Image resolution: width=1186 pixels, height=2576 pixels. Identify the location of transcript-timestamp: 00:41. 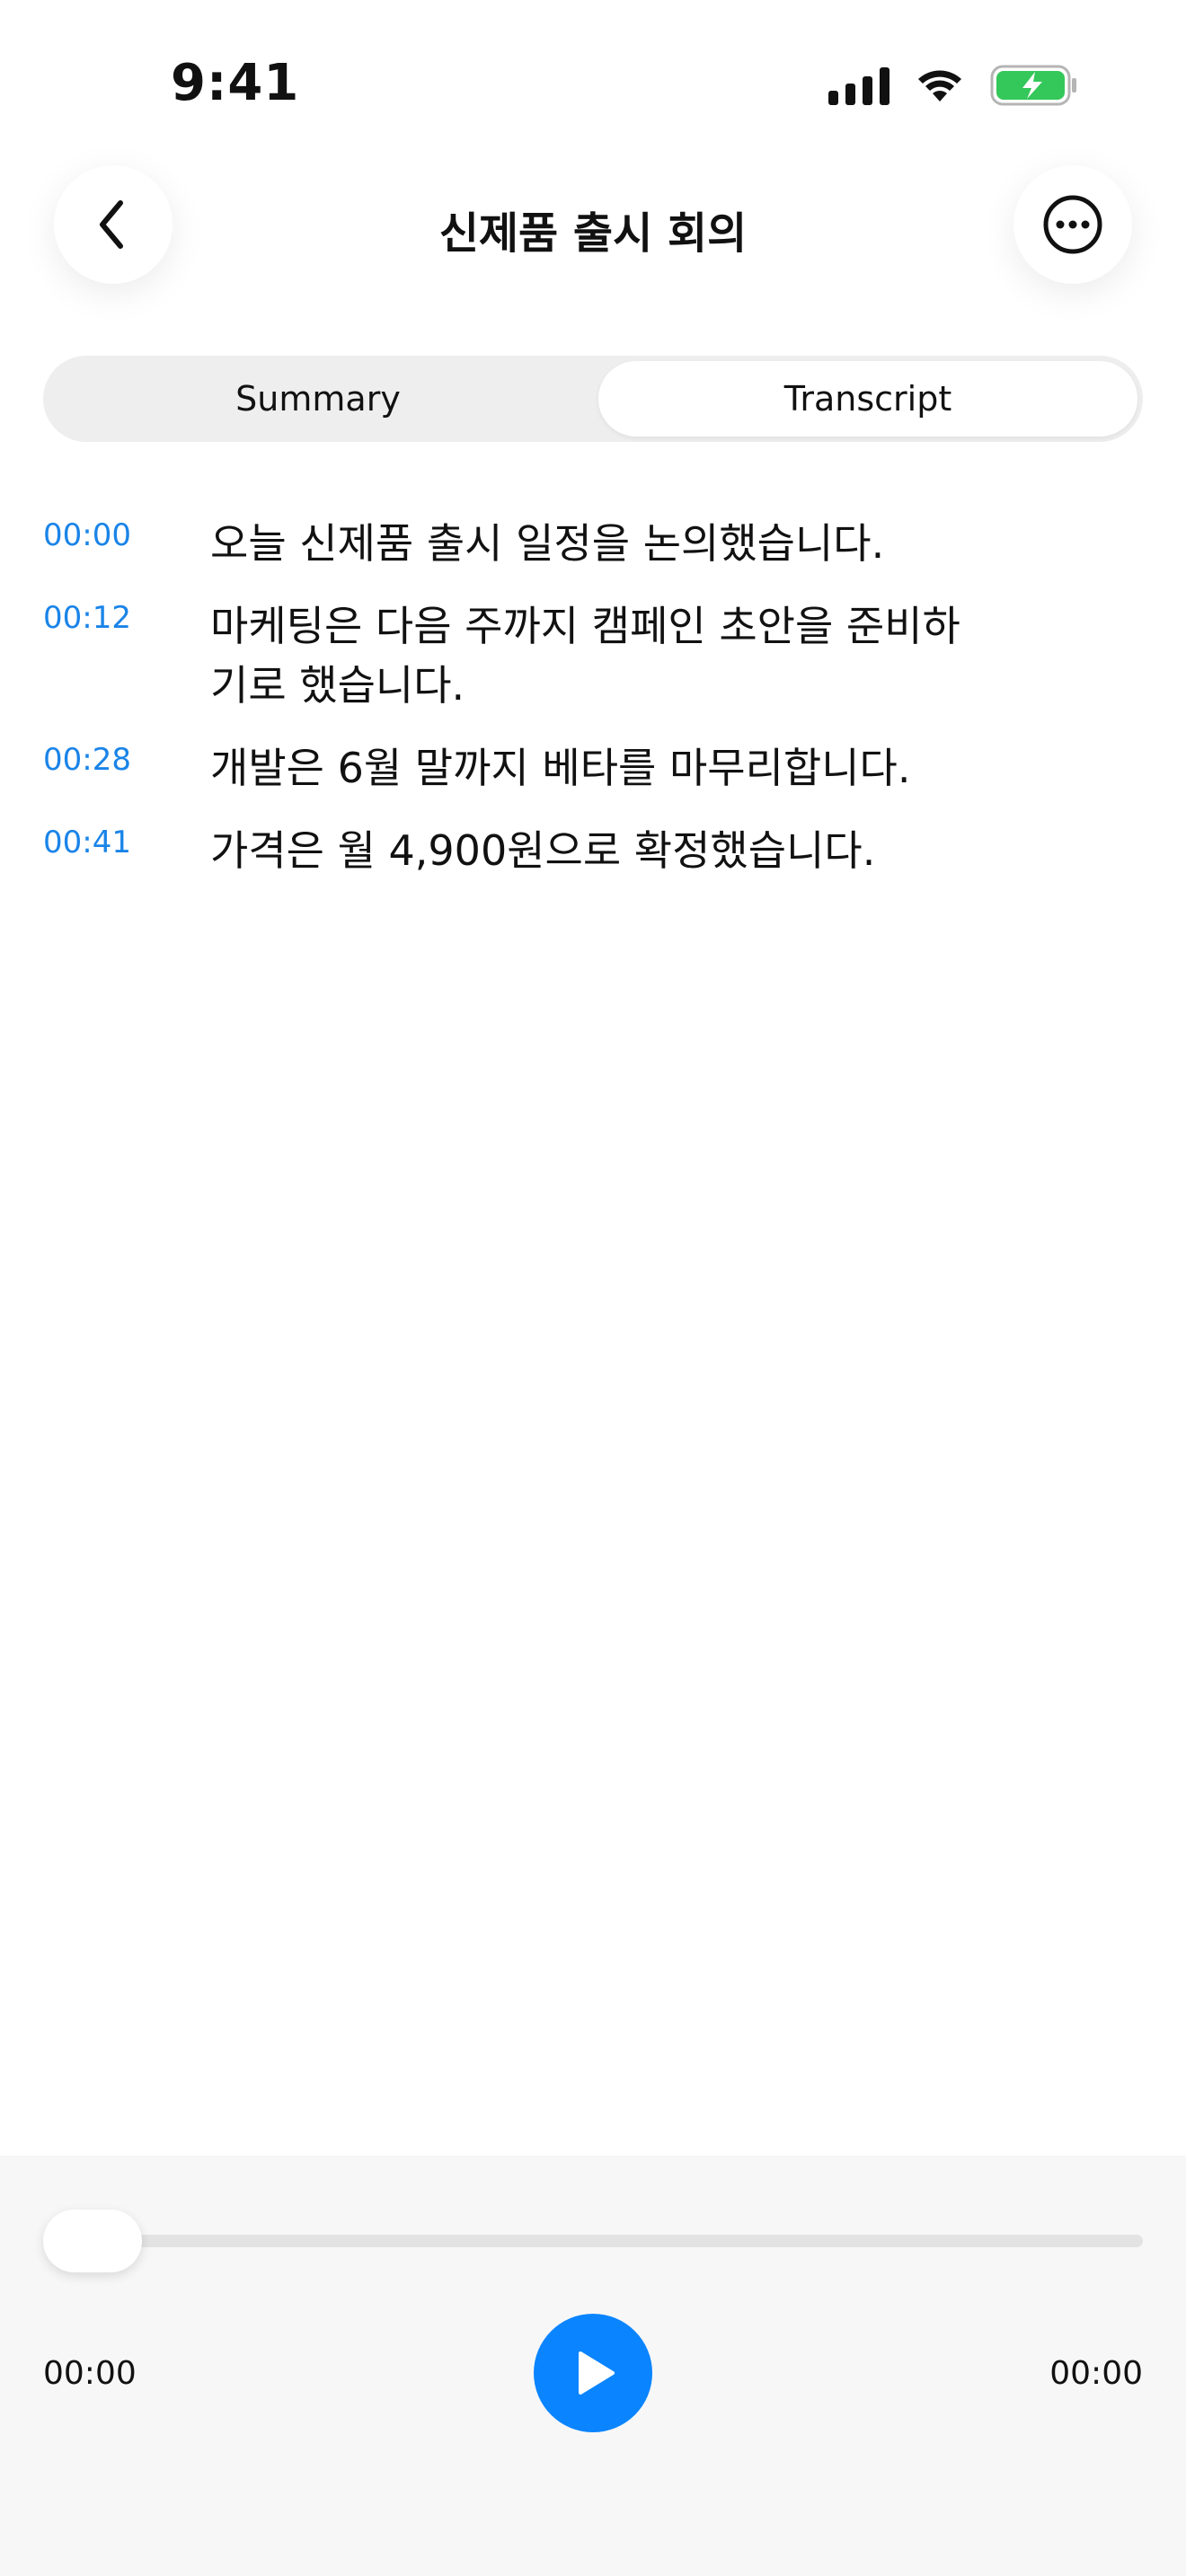
(126, 842).